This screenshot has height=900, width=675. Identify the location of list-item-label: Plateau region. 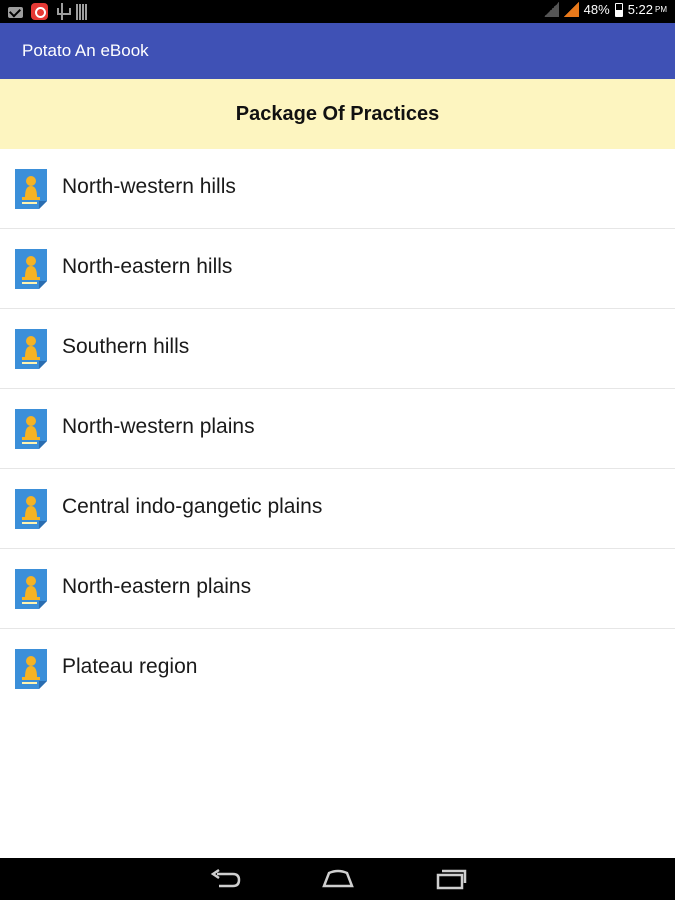
(130, 666).